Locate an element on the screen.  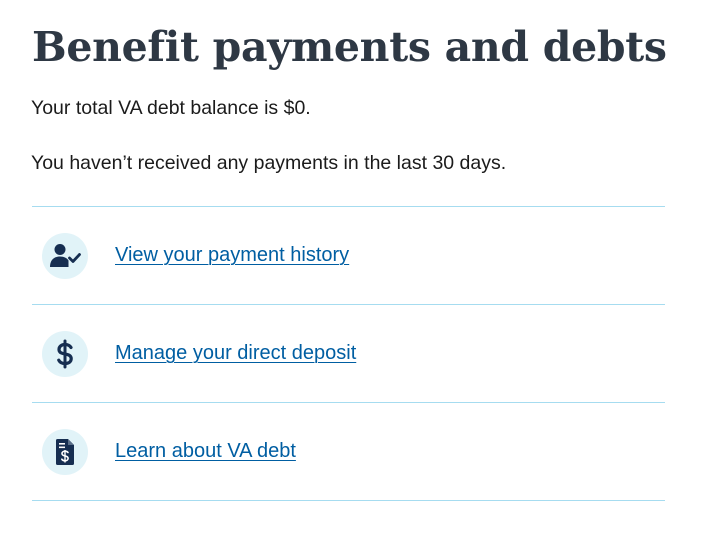
manage-direct-deposit-link: Manage your direct deposit is located at coordinates (235, 353).